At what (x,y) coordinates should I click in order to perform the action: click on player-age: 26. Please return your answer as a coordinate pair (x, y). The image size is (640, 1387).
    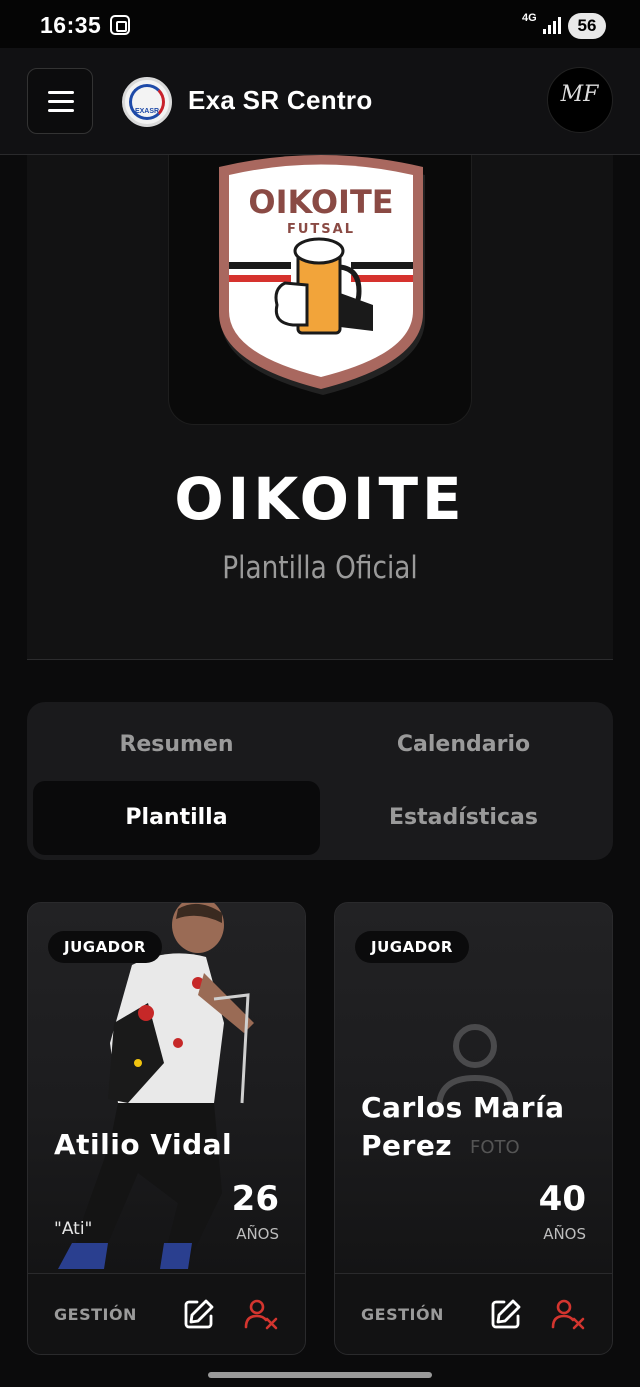
    Looking at the image, I should click on (255, 1199).